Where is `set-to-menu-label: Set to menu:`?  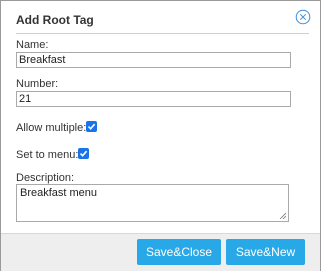 set-to-menu-label: Set to menu: is located at coordinates (47, 155).